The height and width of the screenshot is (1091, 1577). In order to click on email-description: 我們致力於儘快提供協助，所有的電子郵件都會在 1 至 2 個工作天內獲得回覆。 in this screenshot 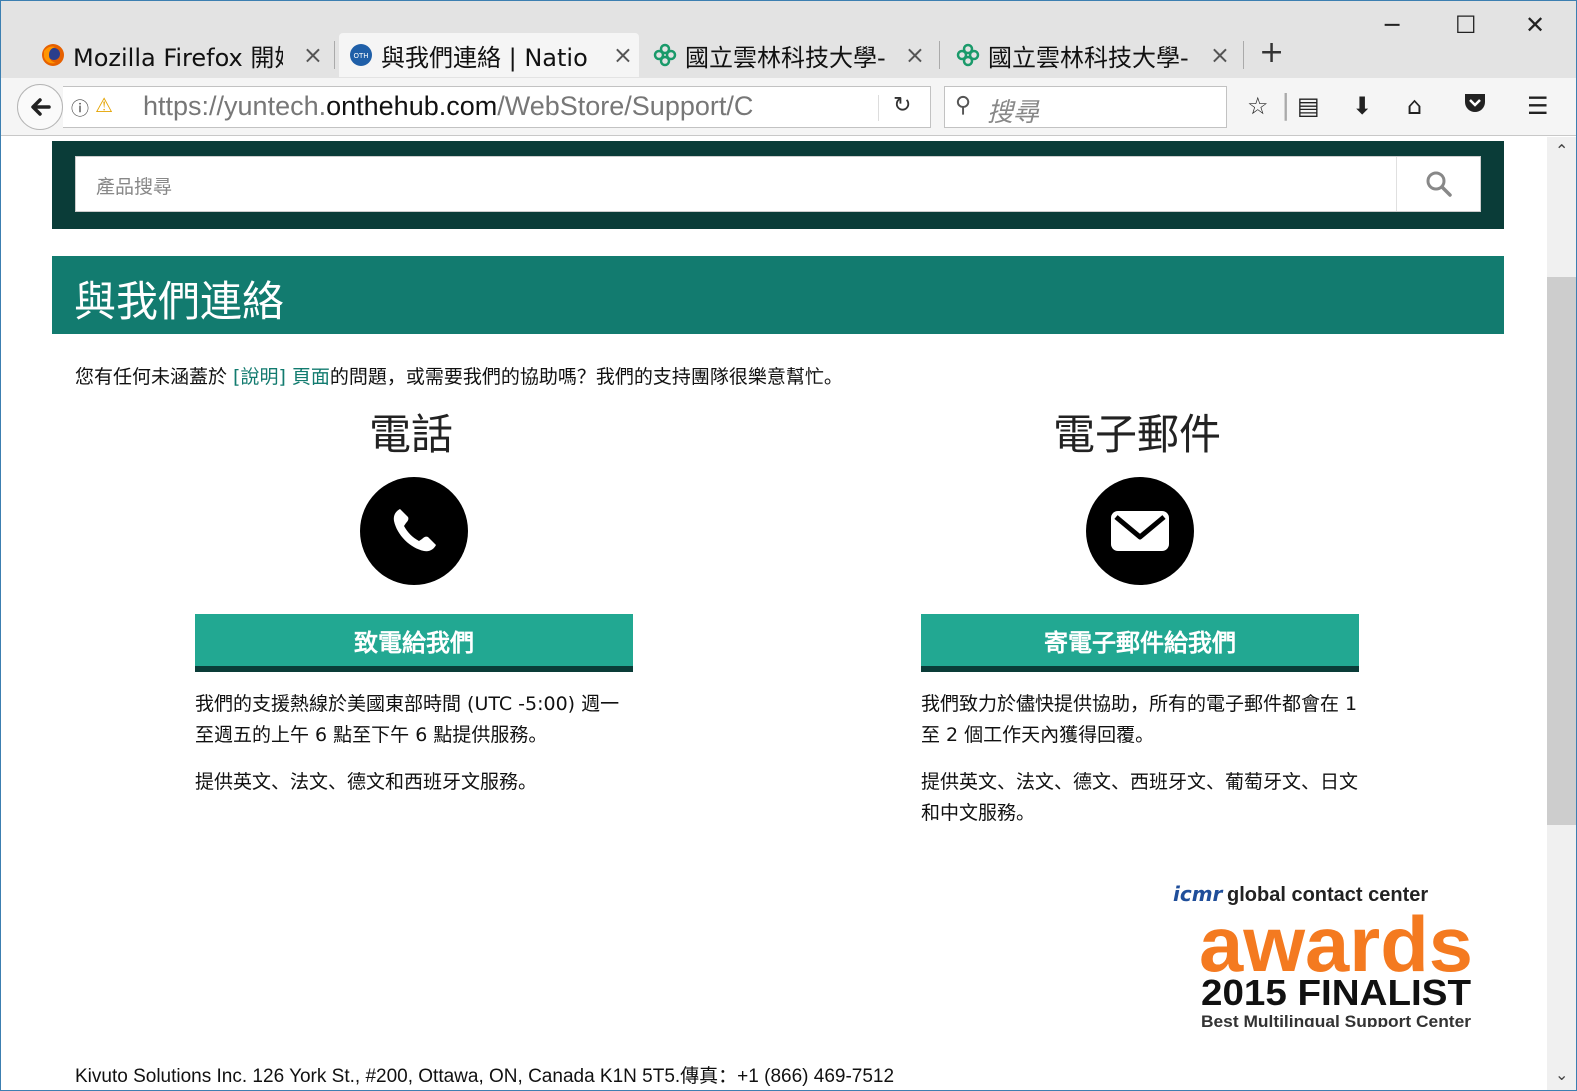, I will do `click(1139, 719)`.